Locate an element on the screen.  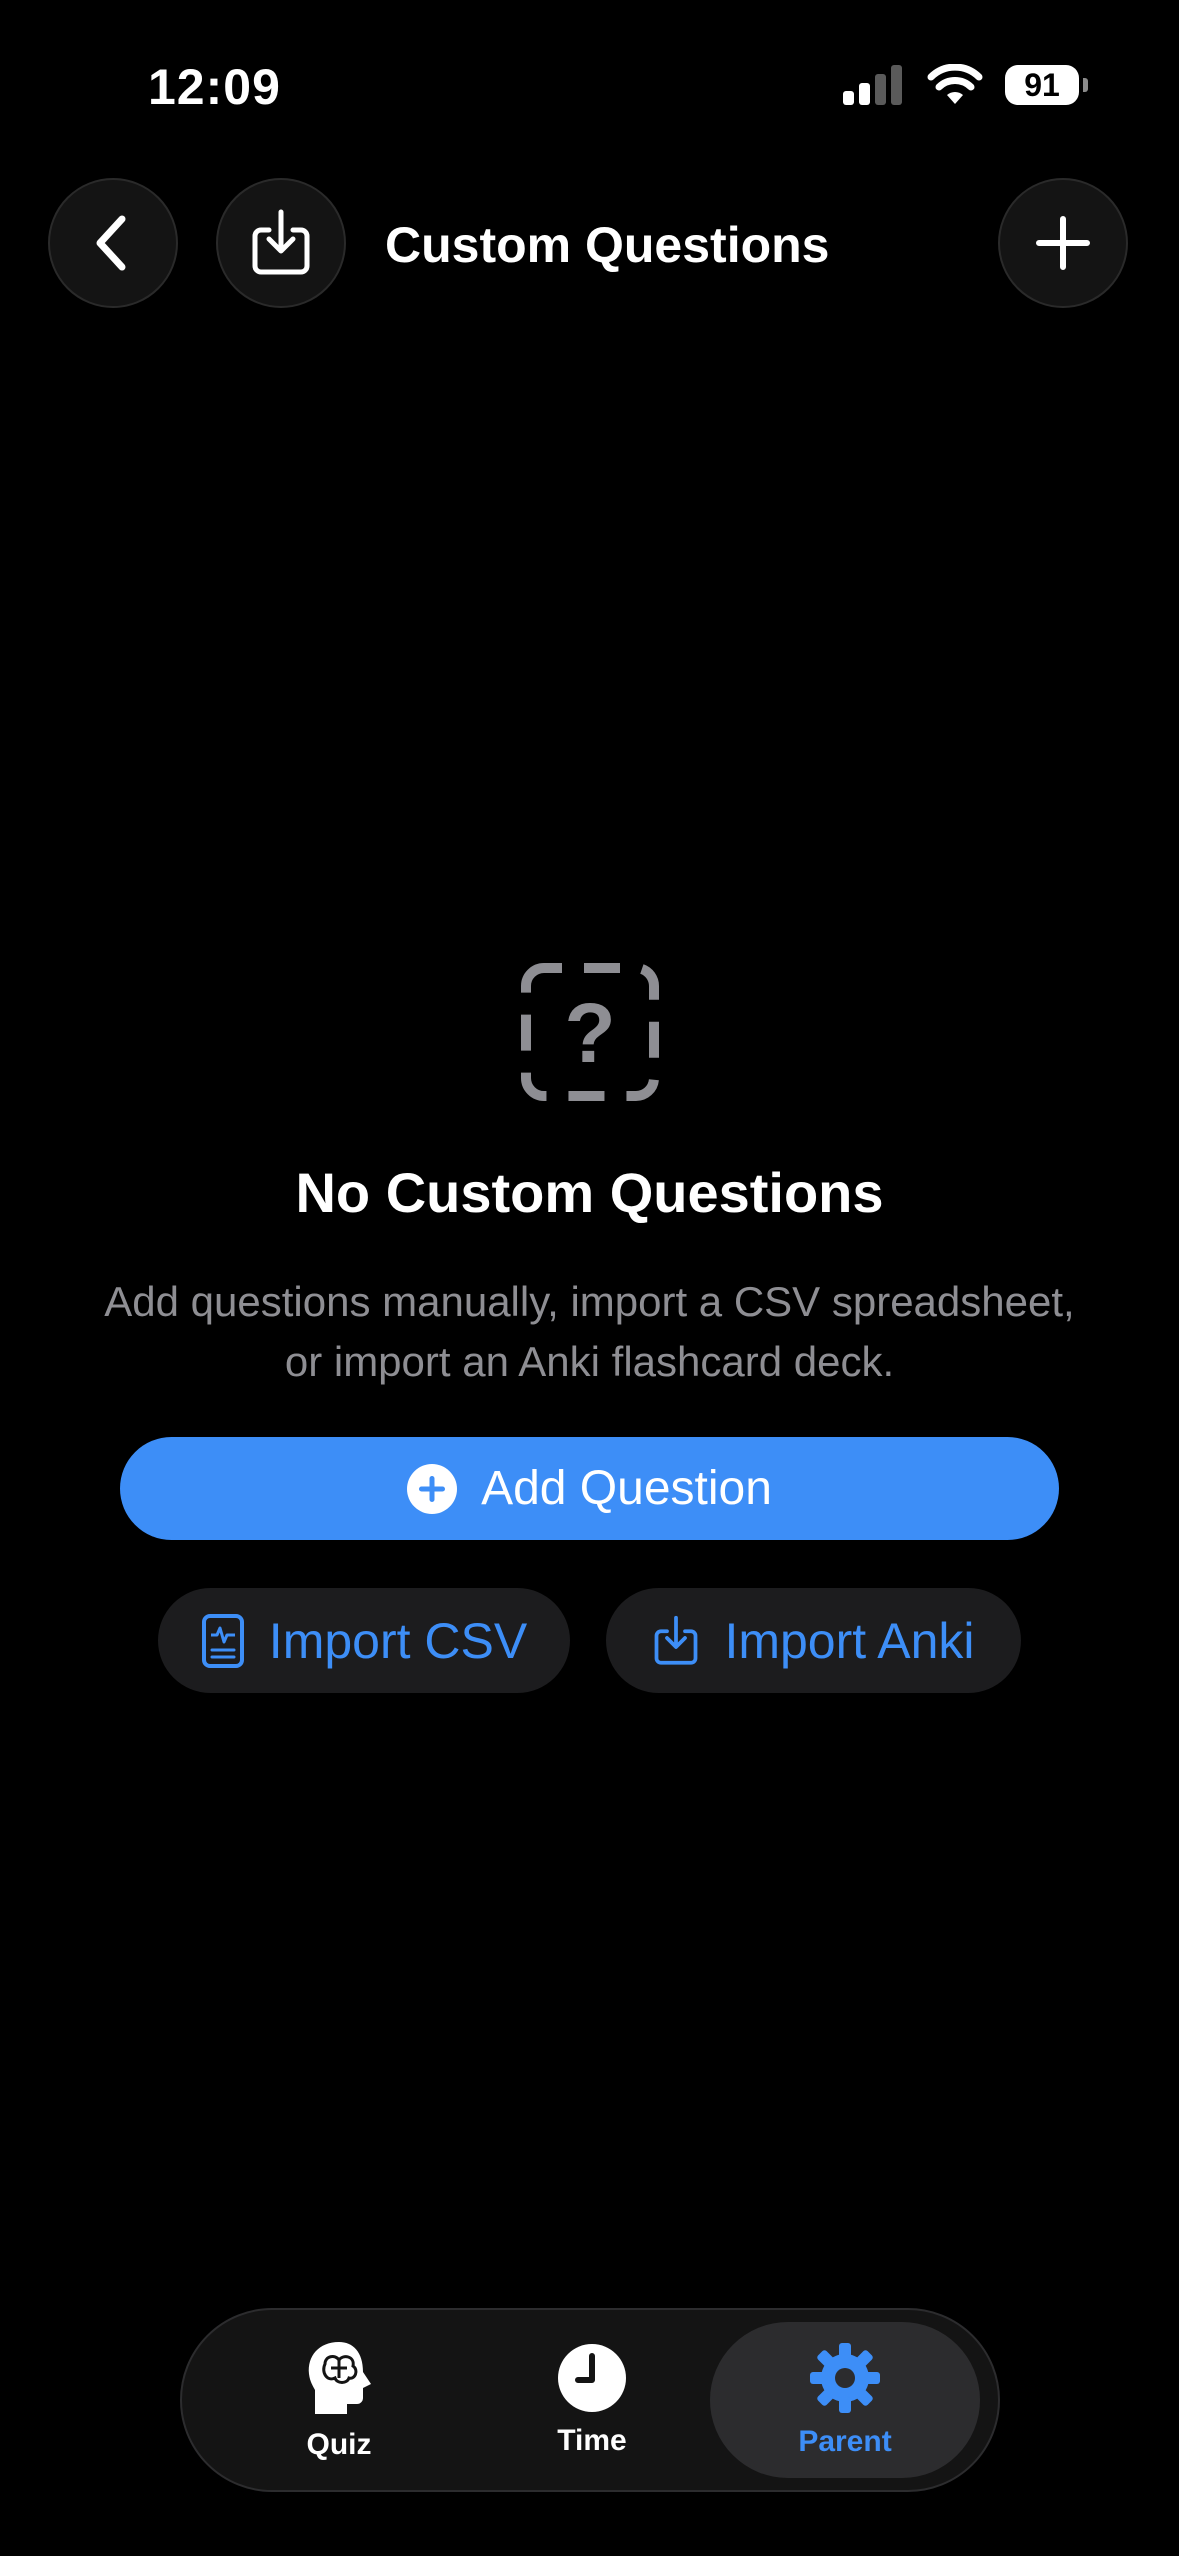
add-button is located at coordinates (1063, 243).